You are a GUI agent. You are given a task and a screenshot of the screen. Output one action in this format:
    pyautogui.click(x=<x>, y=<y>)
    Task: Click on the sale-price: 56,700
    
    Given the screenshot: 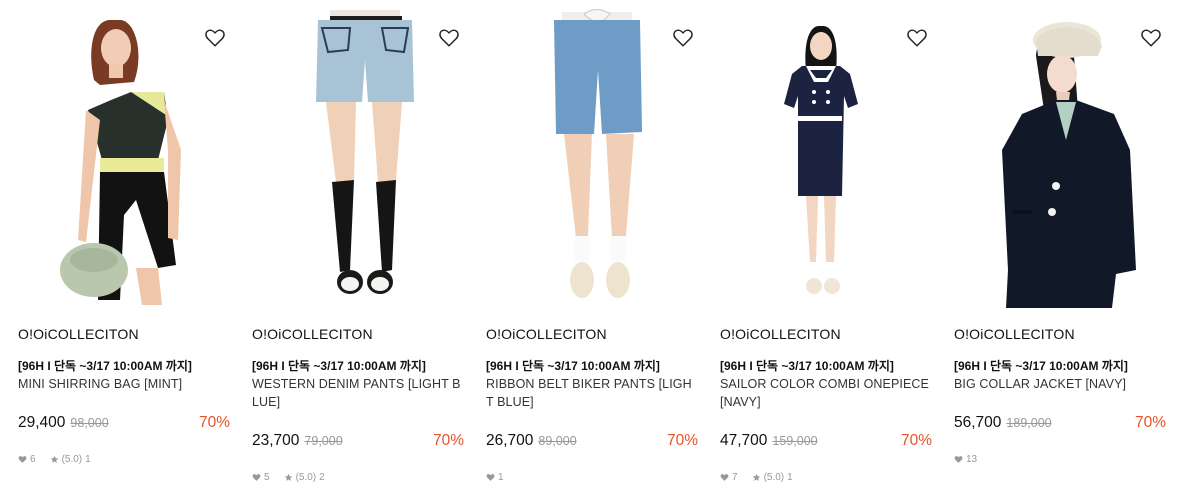 What is the action you would take?
    pyautogui.click(x=978, y=422)
    